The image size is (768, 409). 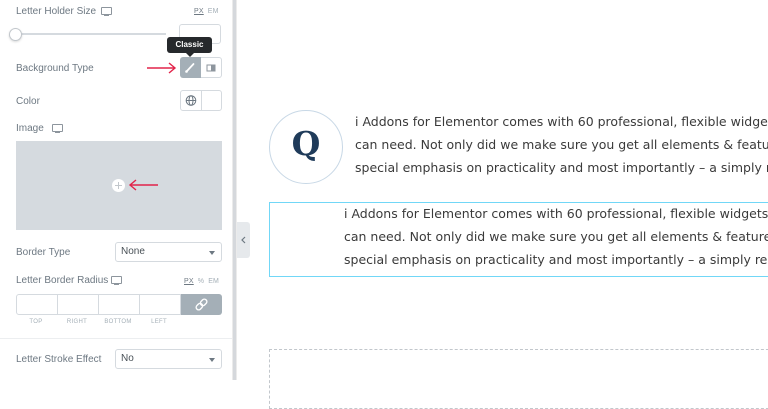 What do you see at coordinates (62, 280) in the screenshot?
I see `letter-border-radius-label: Letter Border Radius` at bounding box center [62, 280].